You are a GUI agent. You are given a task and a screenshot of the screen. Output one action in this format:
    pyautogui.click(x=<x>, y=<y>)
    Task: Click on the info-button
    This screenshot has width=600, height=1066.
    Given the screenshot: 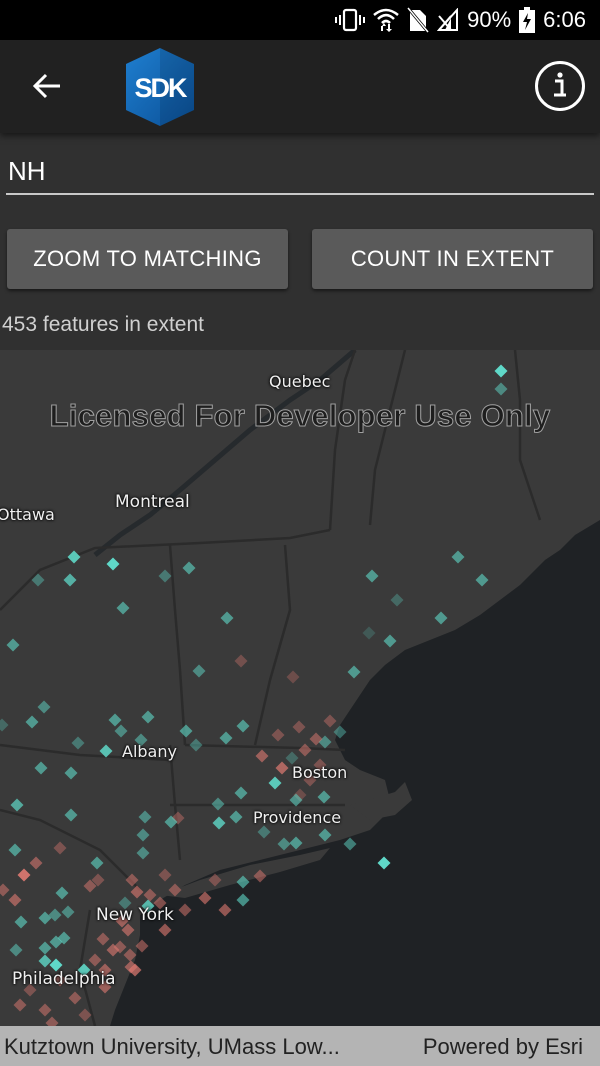 What is the action you would take?
    pyautogui.click(x=560, y=86)
    